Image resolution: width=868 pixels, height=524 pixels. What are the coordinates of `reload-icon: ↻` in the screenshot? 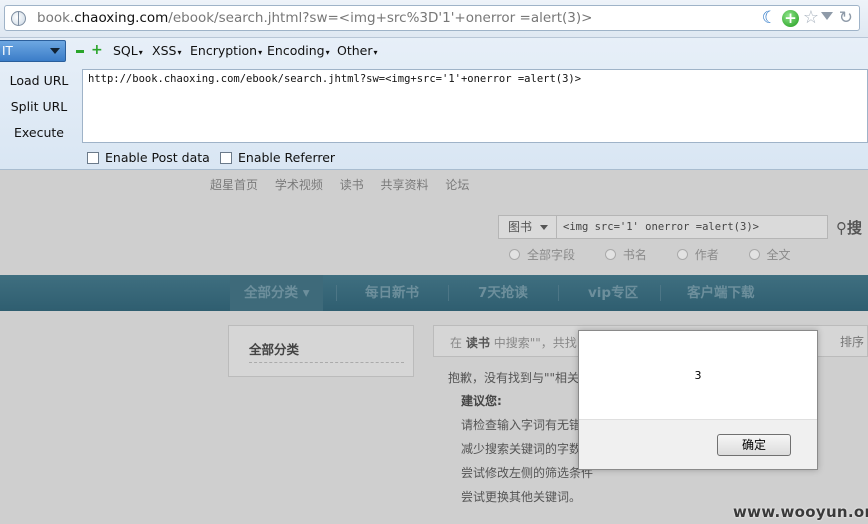 It's located at (846, 18).